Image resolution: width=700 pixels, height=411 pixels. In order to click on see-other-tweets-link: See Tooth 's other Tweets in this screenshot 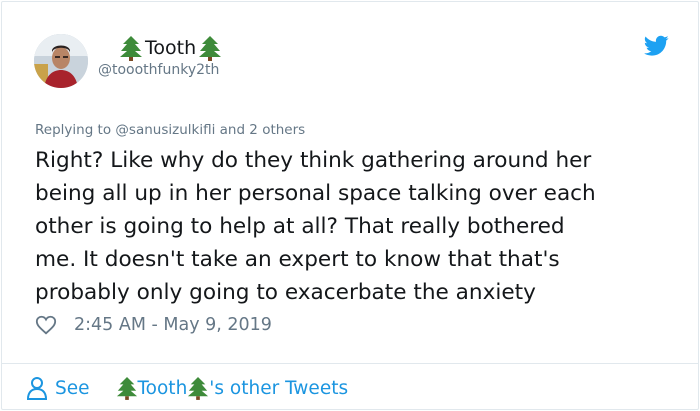, I will do `click(187, 388)`.